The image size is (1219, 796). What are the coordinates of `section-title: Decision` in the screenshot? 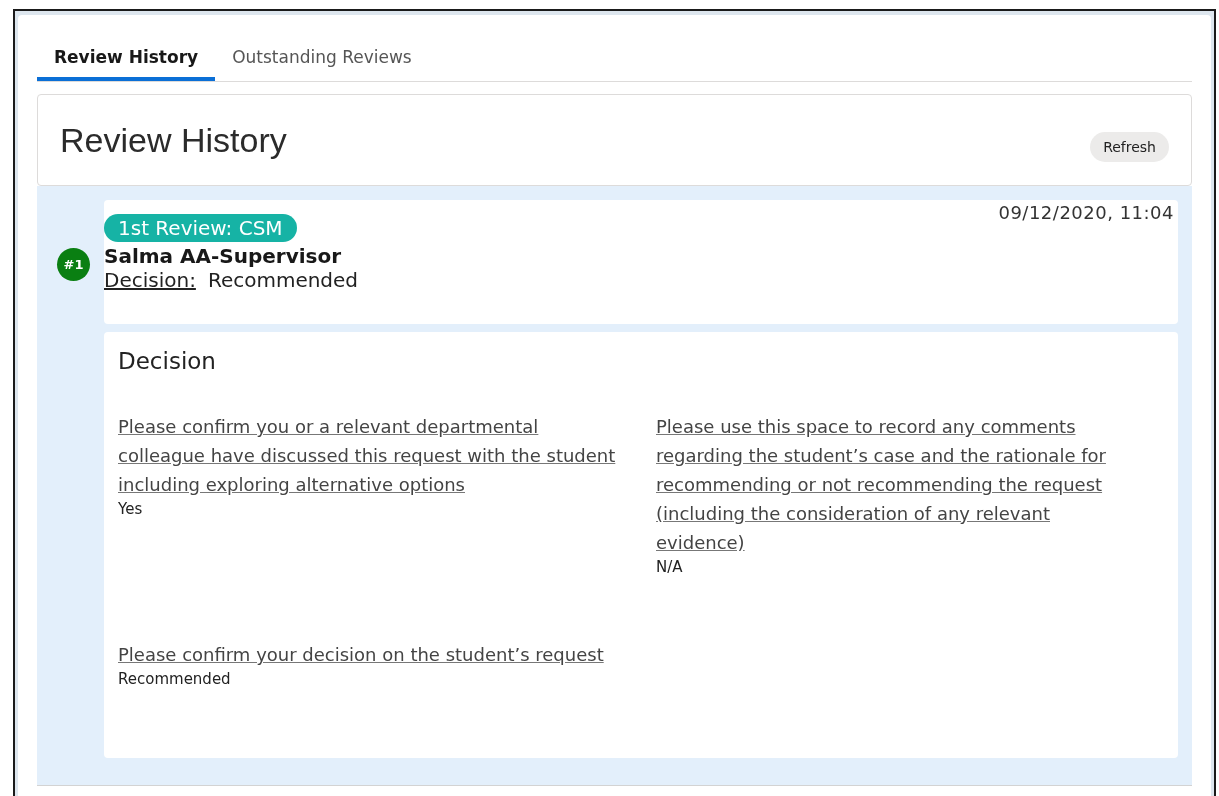 It's located at (167, 361).